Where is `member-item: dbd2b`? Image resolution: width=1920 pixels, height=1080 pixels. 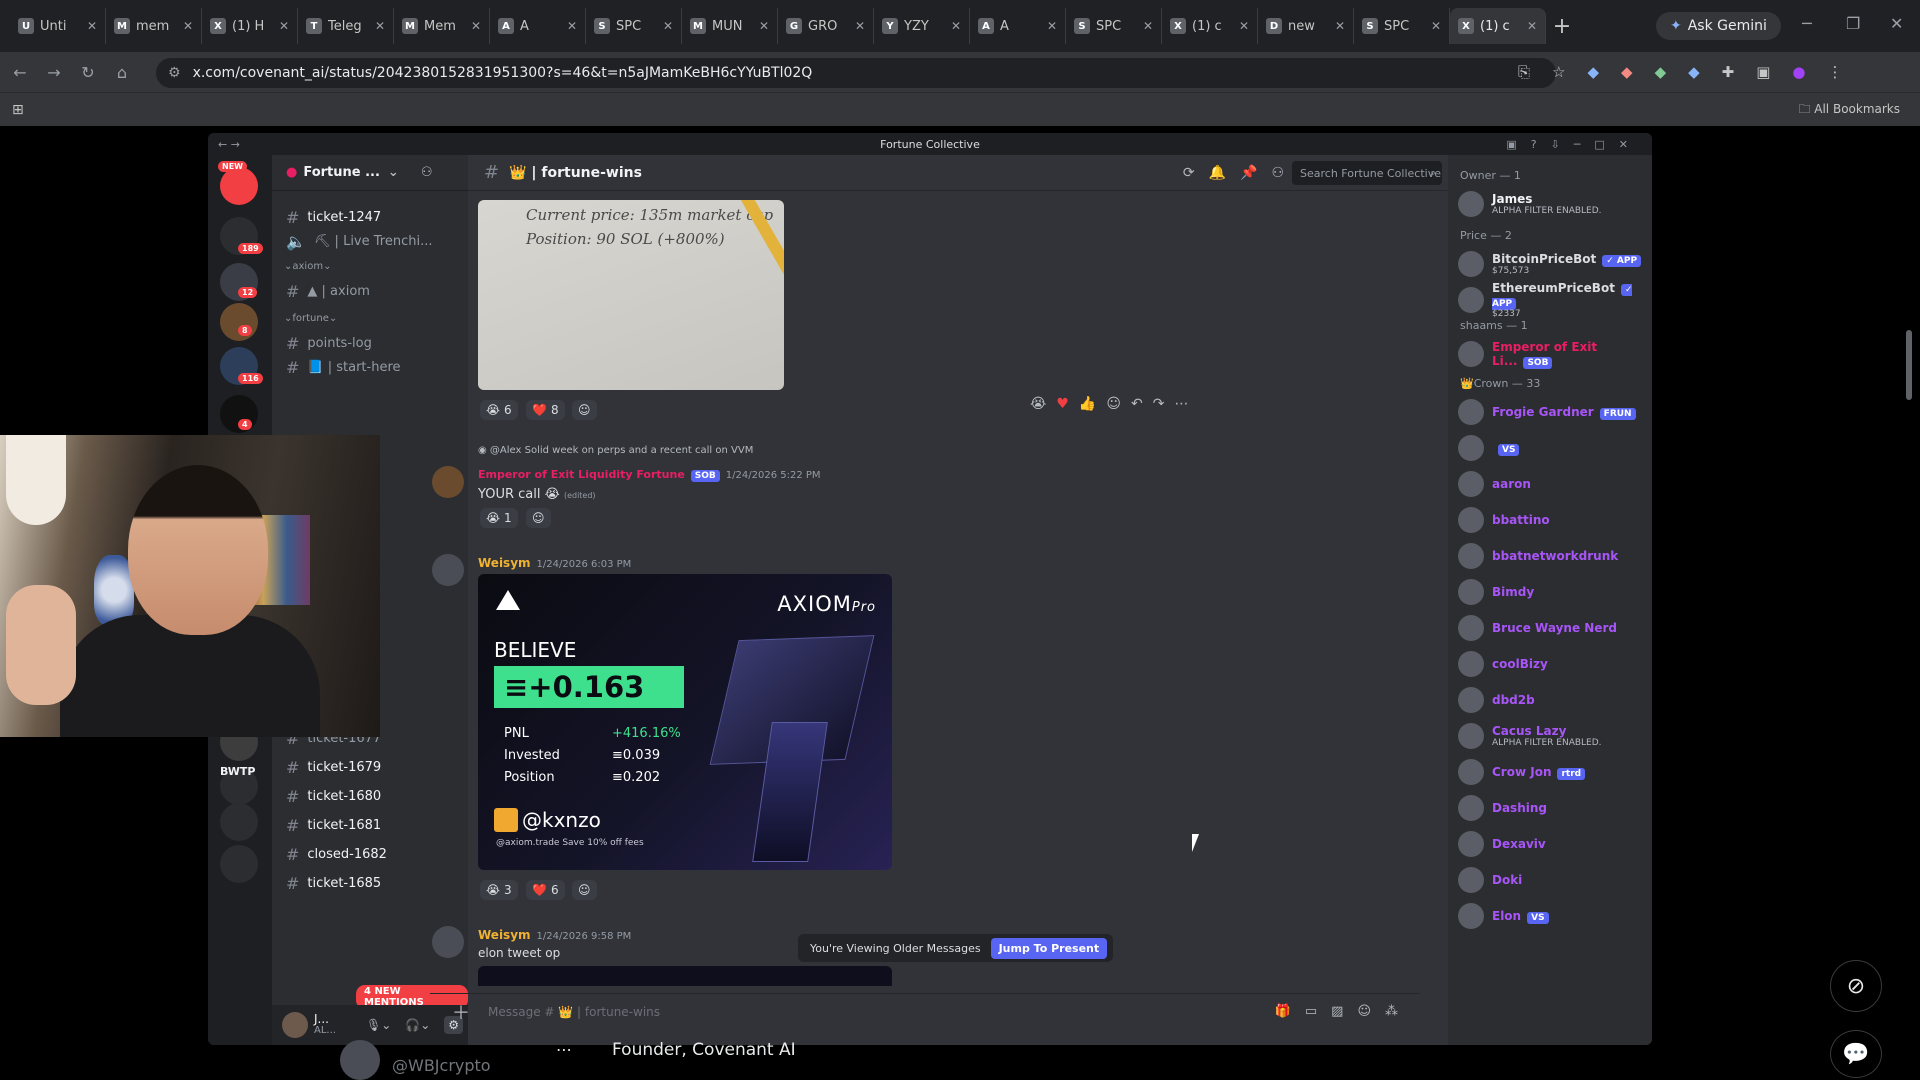
member-item: dbd2b is located at coordinates (1552, 700).